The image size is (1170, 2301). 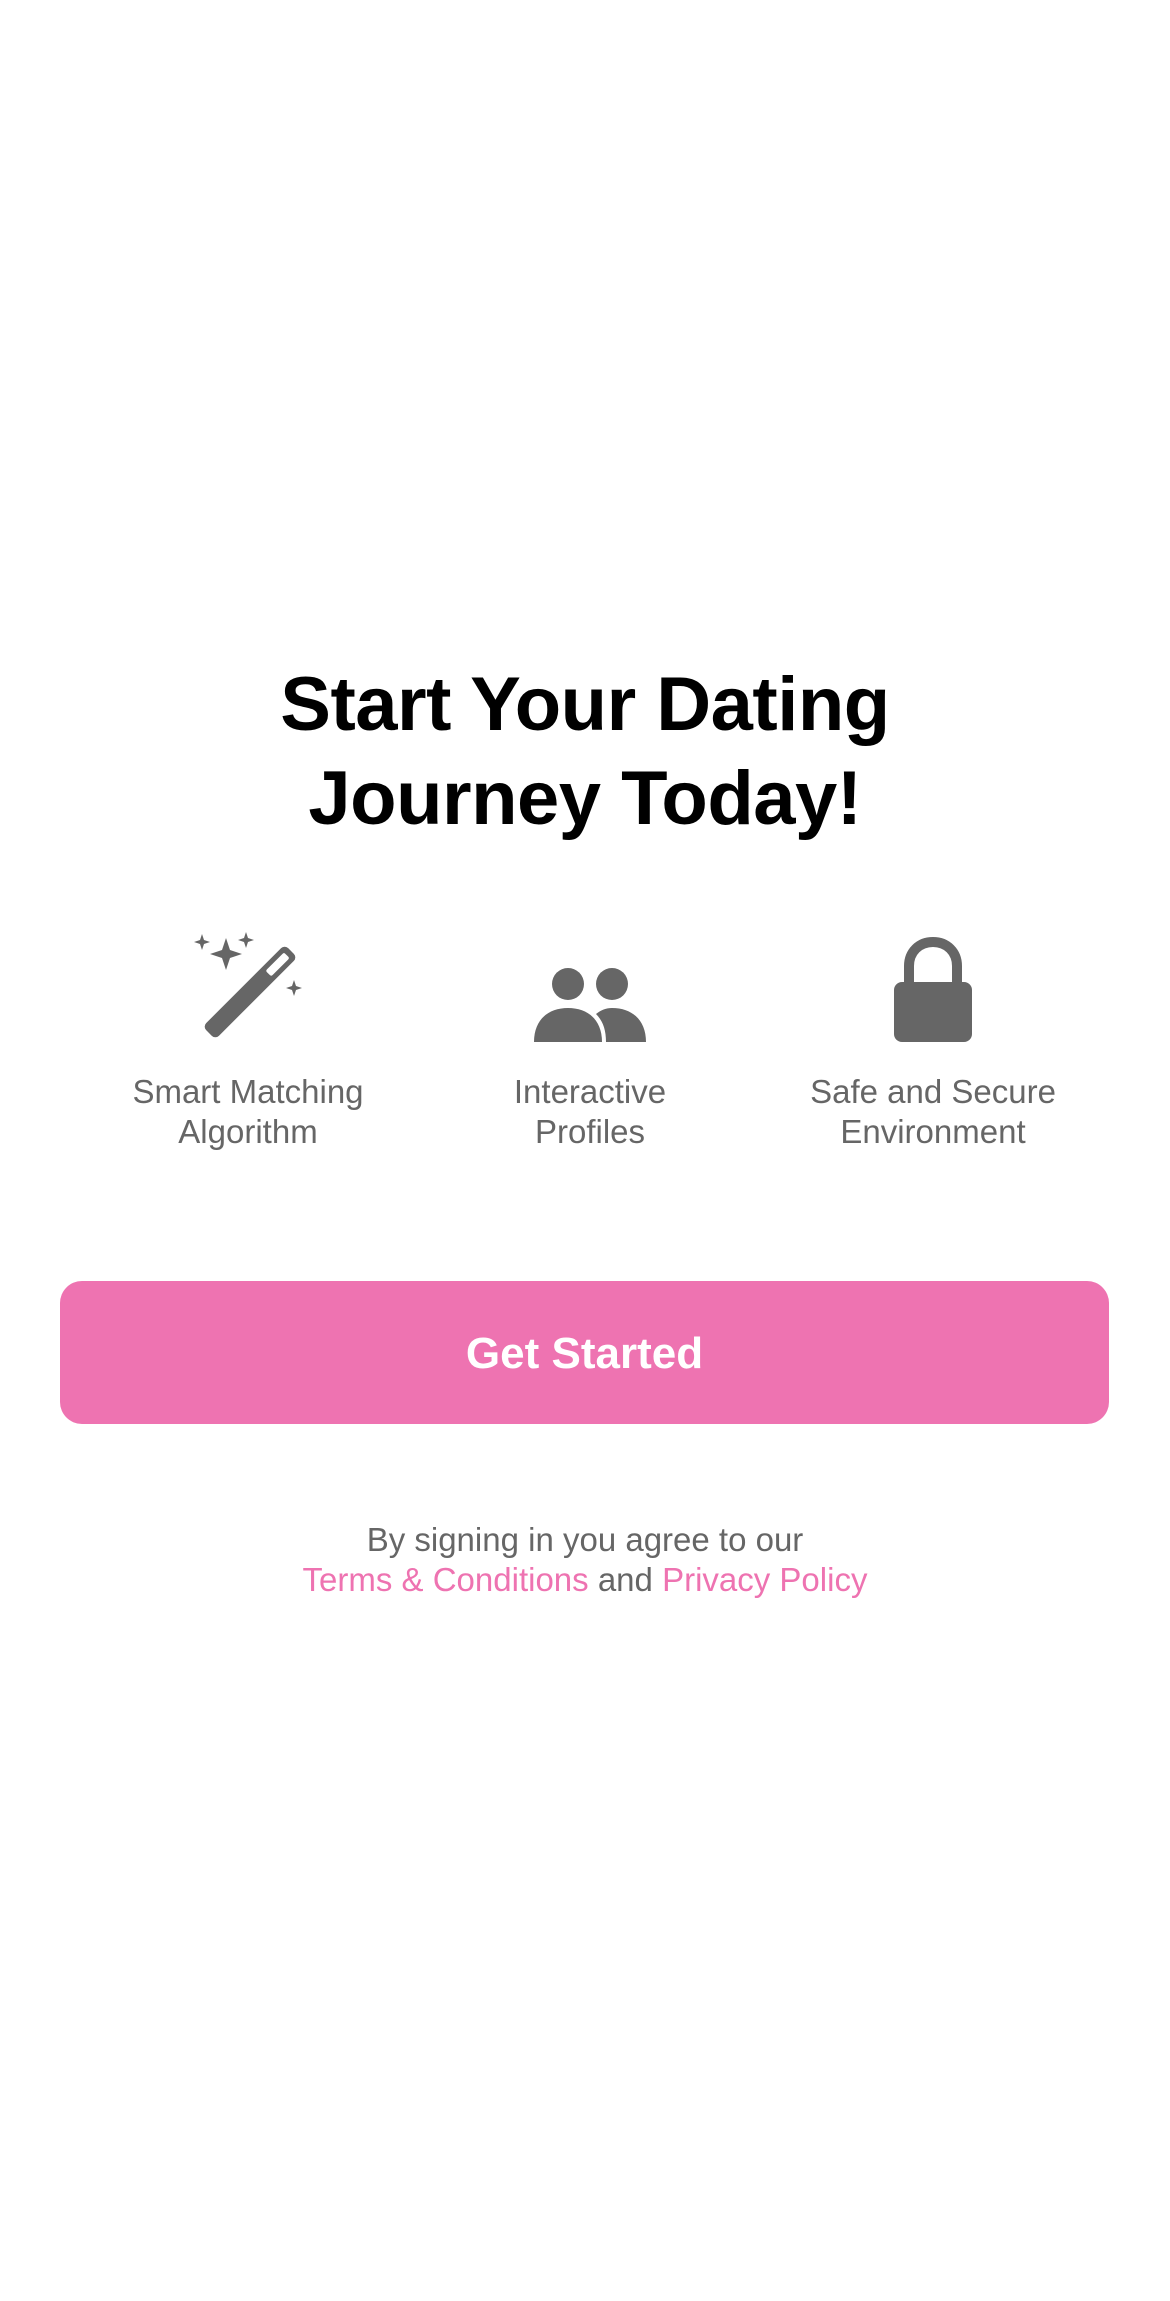 What do you see at coordinates (585, 798) in the screenshot?
I see `page-title-line-2: Journey Today!` at bounding box center [585, 798].